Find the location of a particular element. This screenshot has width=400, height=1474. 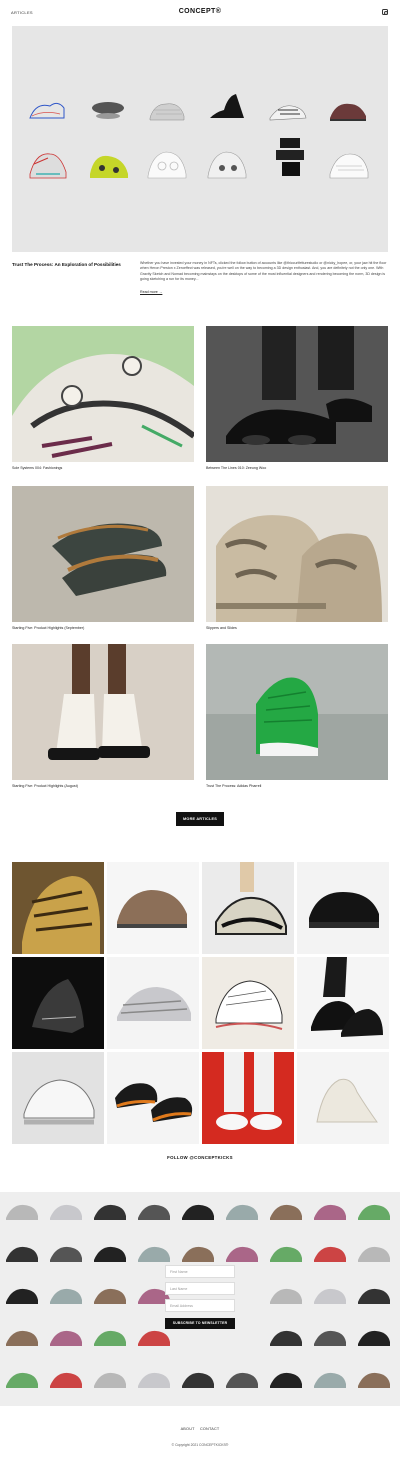

silver-runner-thumb is located at coordinates (153, 1003).